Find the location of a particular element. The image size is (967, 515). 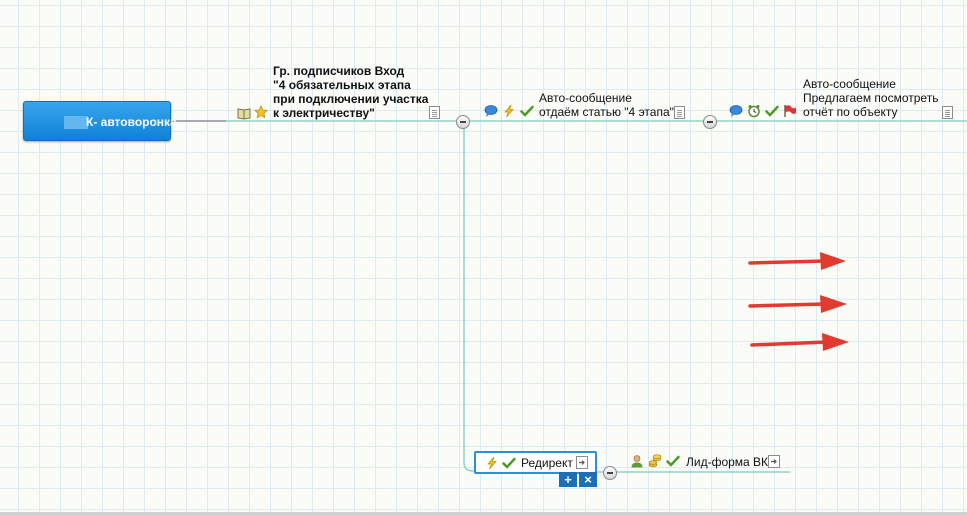

leadform-label: Лид-форма ВК is located at coordinates (727, 462).